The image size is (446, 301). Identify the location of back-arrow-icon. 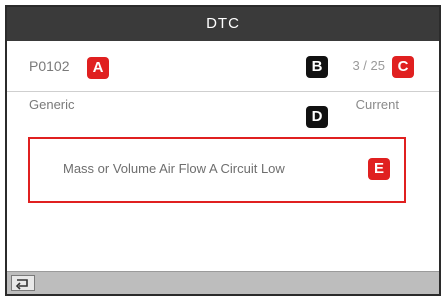
(21, 284).